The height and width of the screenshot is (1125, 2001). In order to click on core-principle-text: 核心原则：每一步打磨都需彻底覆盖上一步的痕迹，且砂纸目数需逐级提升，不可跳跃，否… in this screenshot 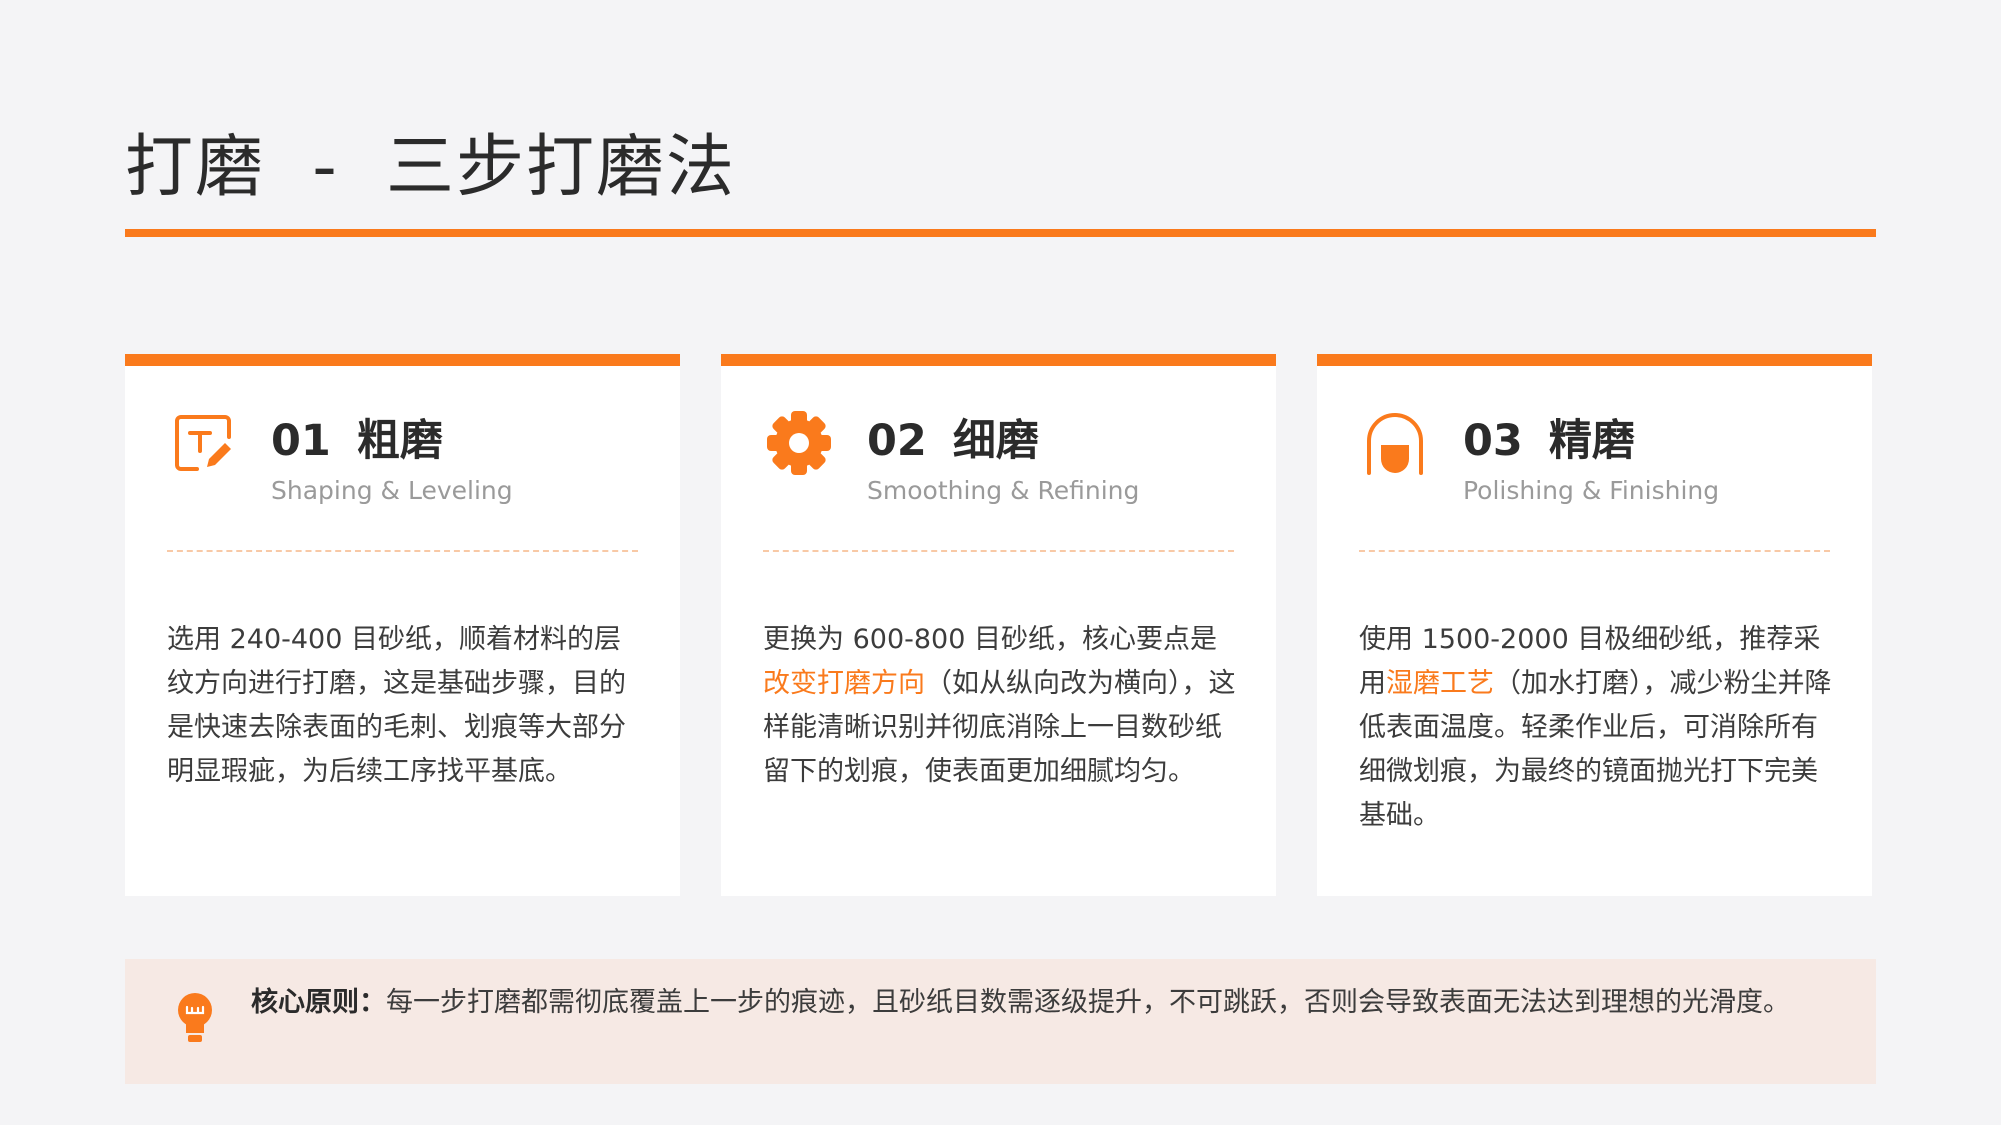, I will do `click(1043, 1003)`.